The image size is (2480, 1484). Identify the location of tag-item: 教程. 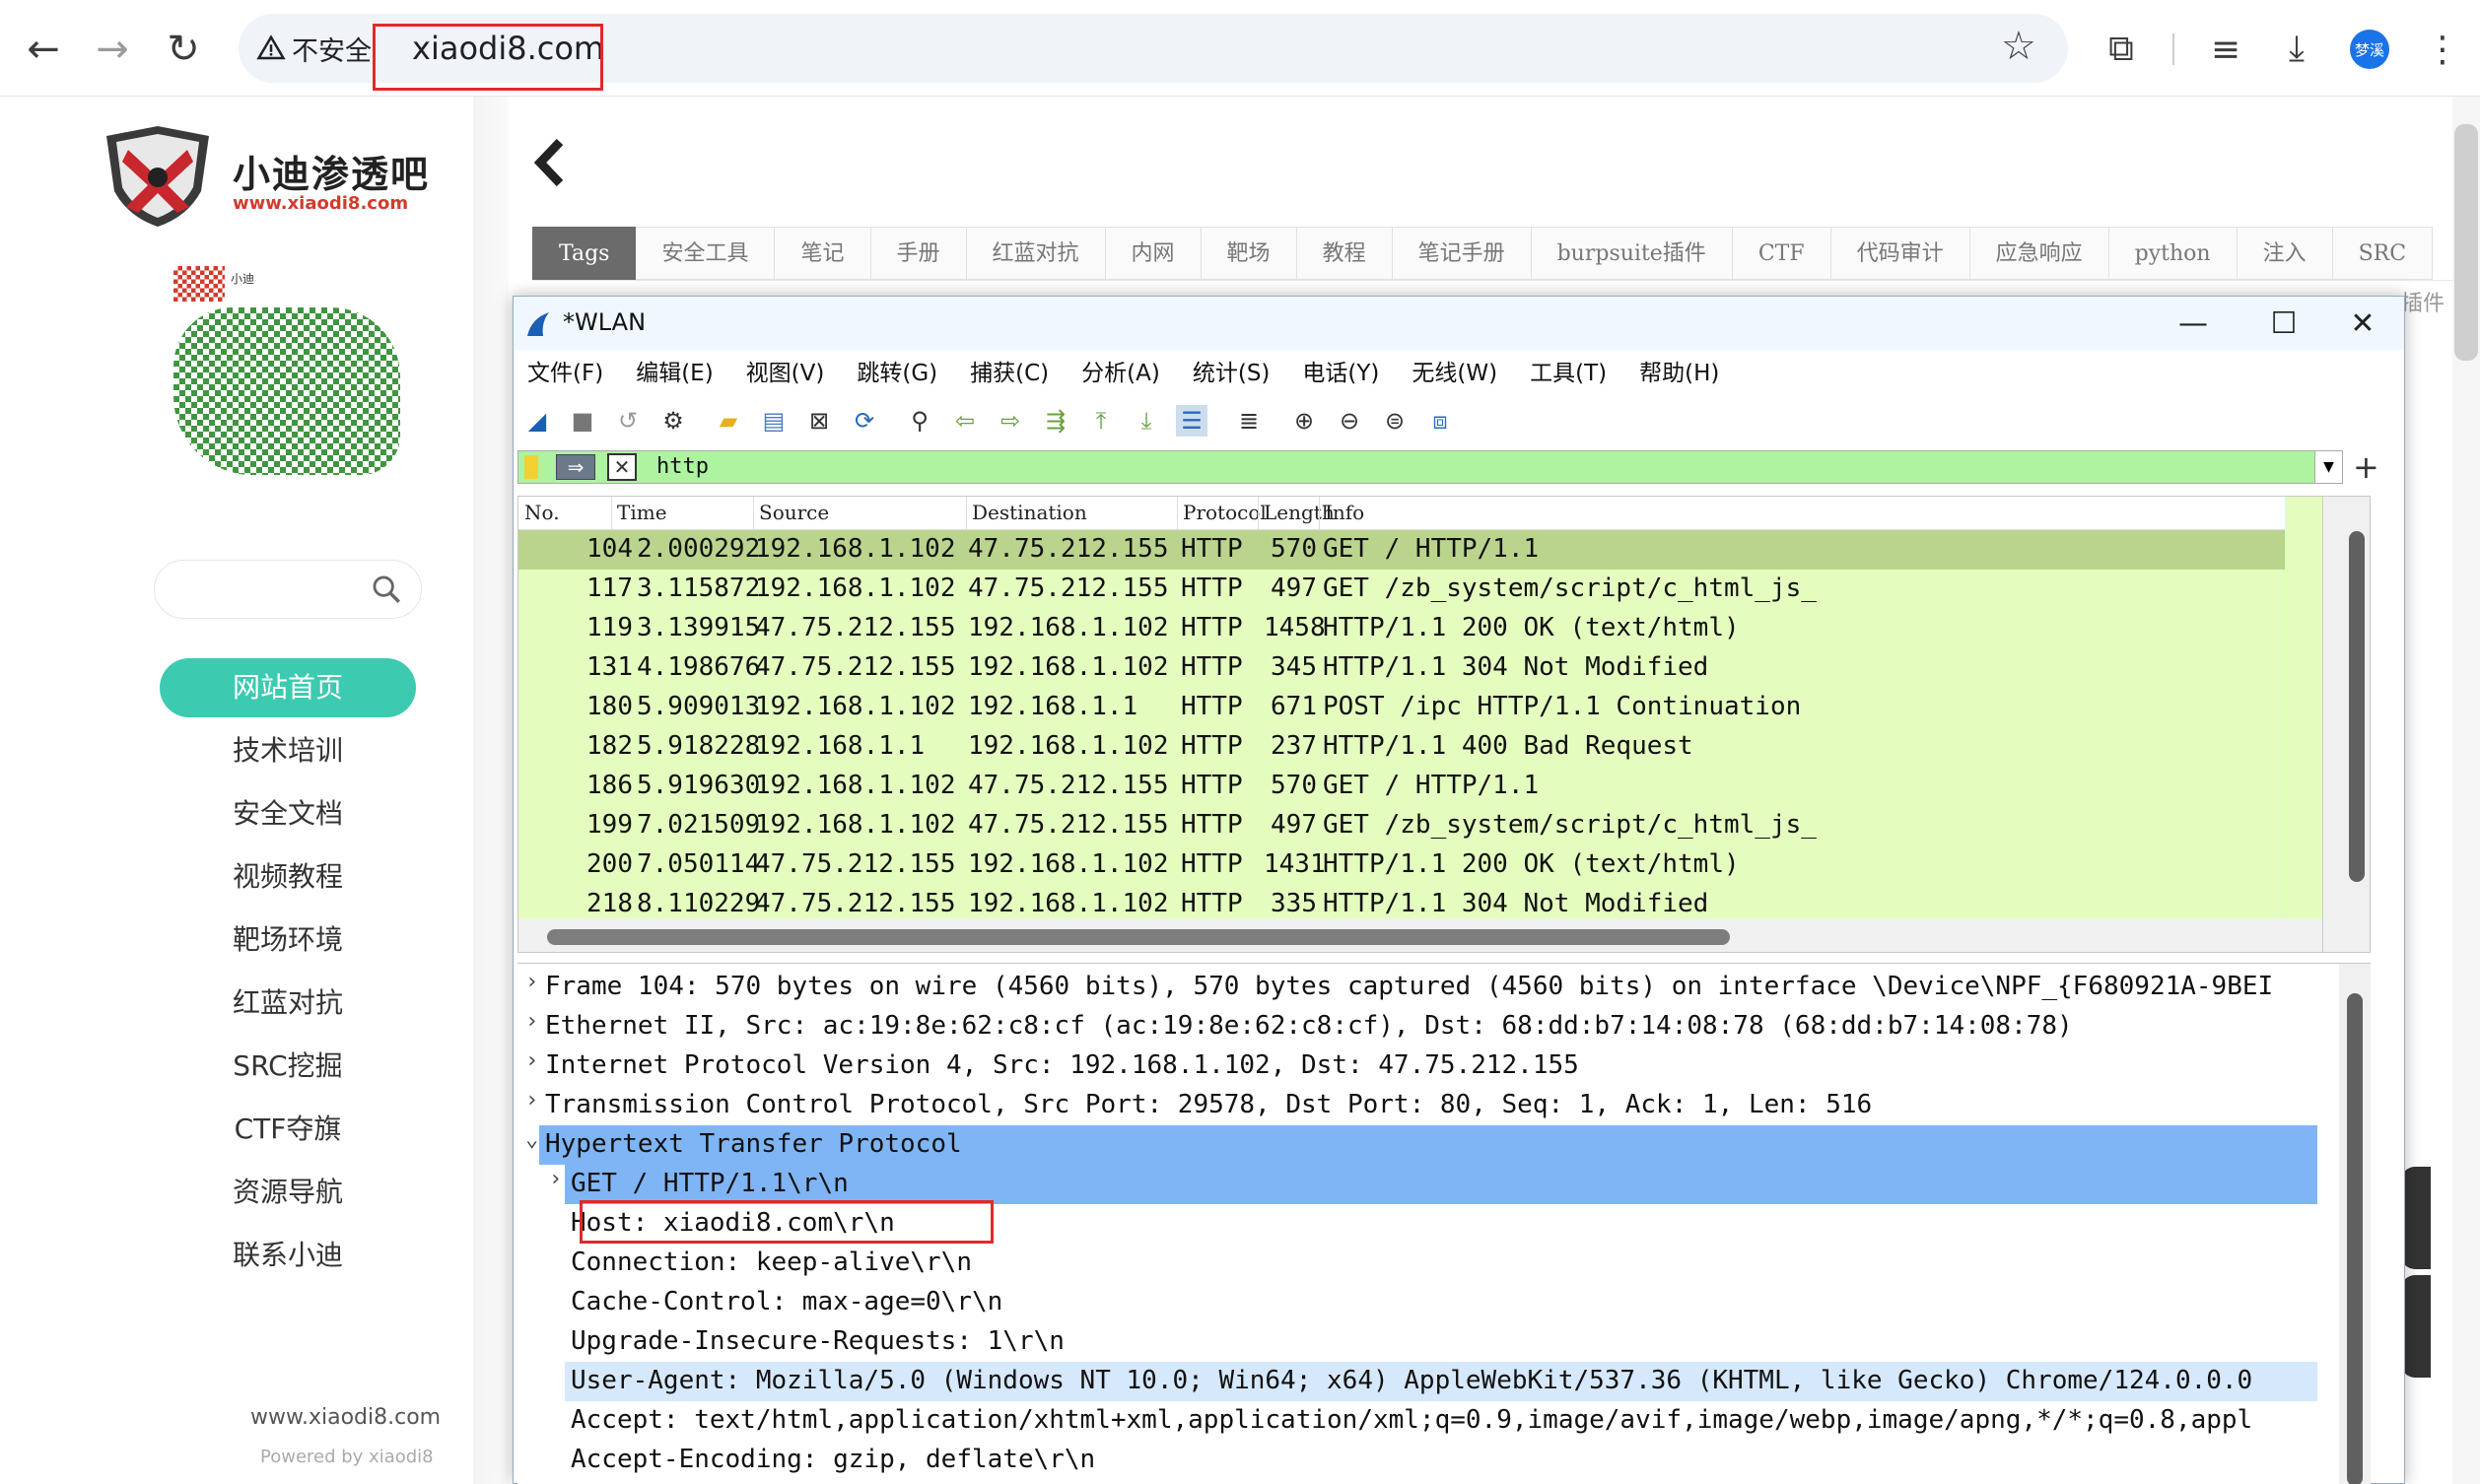
(1344, 253).